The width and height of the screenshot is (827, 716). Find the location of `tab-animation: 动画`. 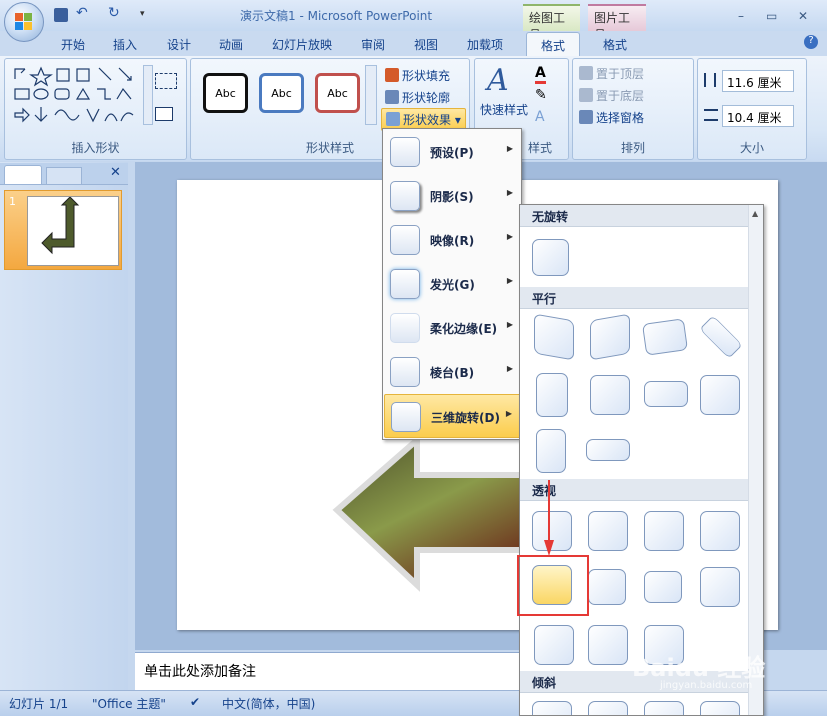

tab-animation: 动画 is located at coordinates (231, 44).